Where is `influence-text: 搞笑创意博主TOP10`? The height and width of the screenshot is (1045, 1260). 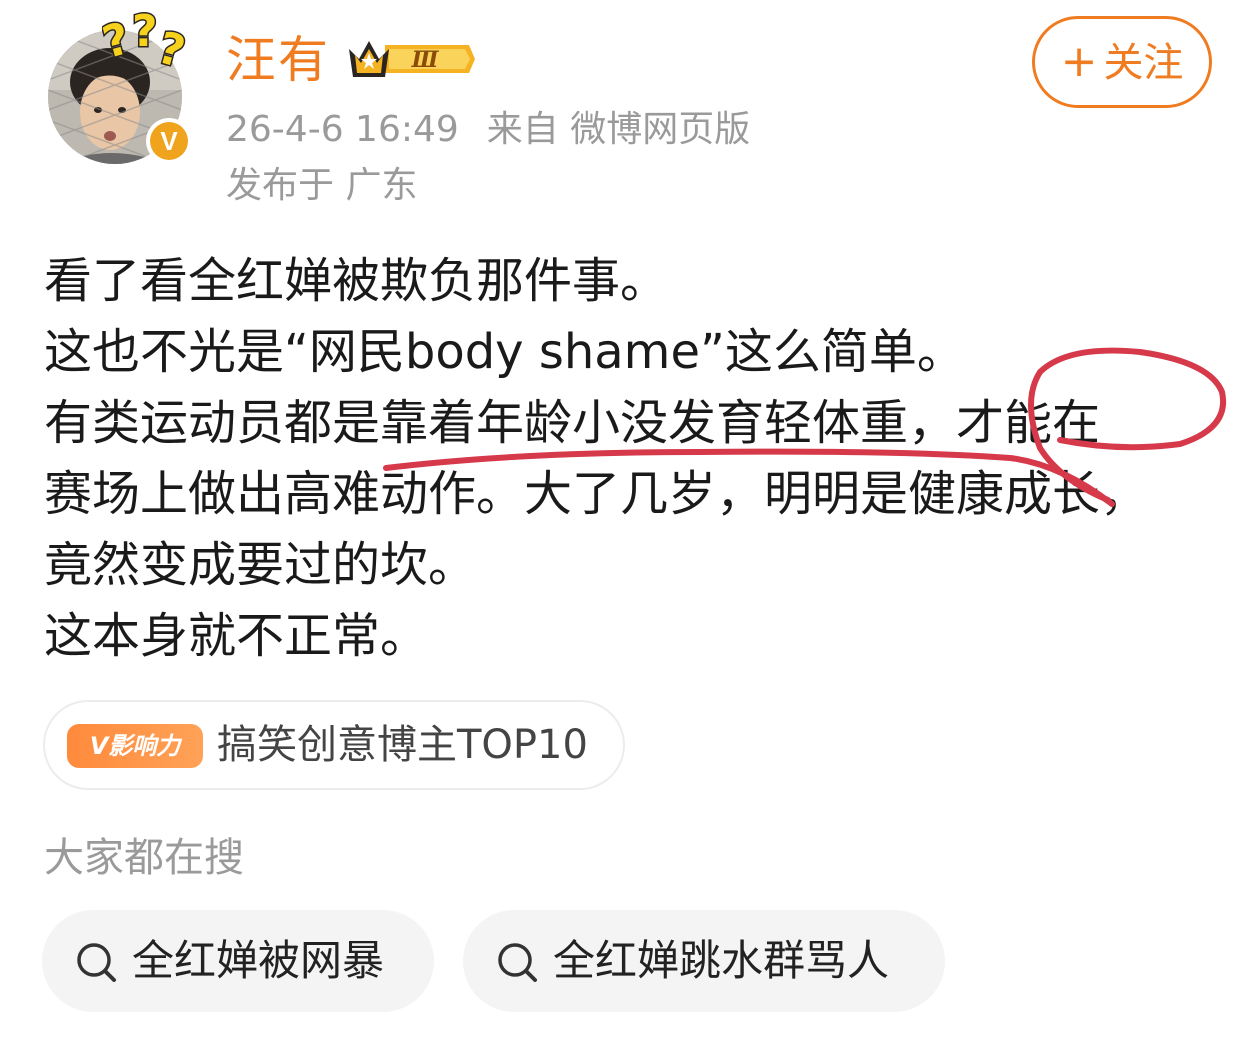 influence-text: 搞笑创意博主TOP10 is located at coordinates (402, 745).